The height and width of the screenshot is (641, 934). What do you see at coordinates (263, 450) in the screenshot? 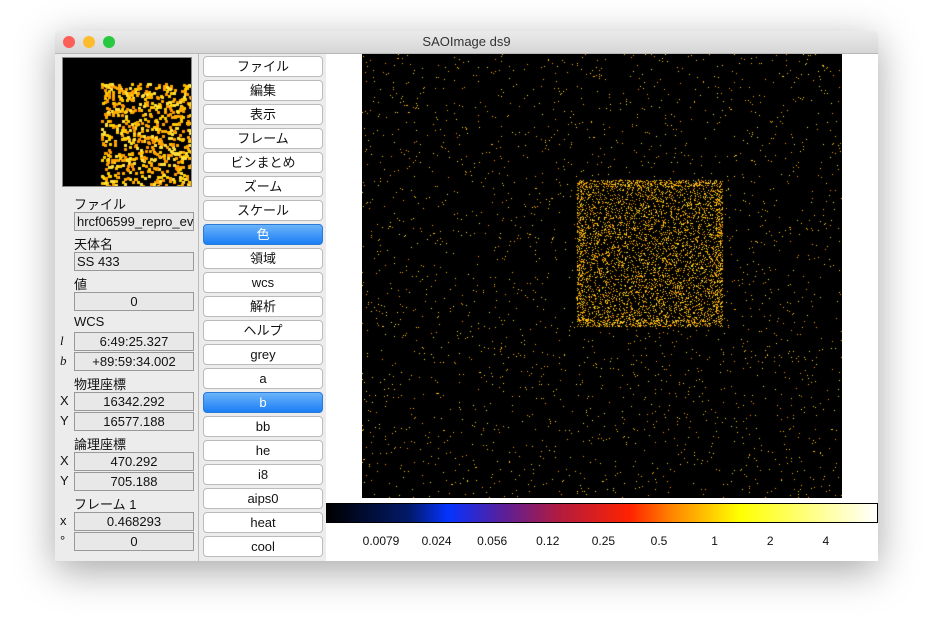
I see `menu-button-16: he` at bounding box center [263, 450].